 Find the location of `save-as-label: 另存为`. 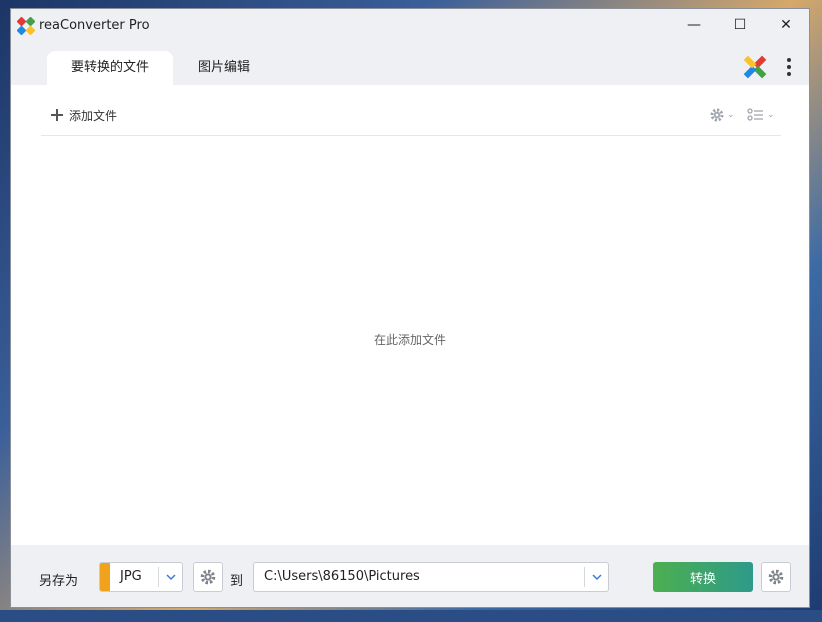

save-as-label: 另存为 is located at coordinates (59, 581).